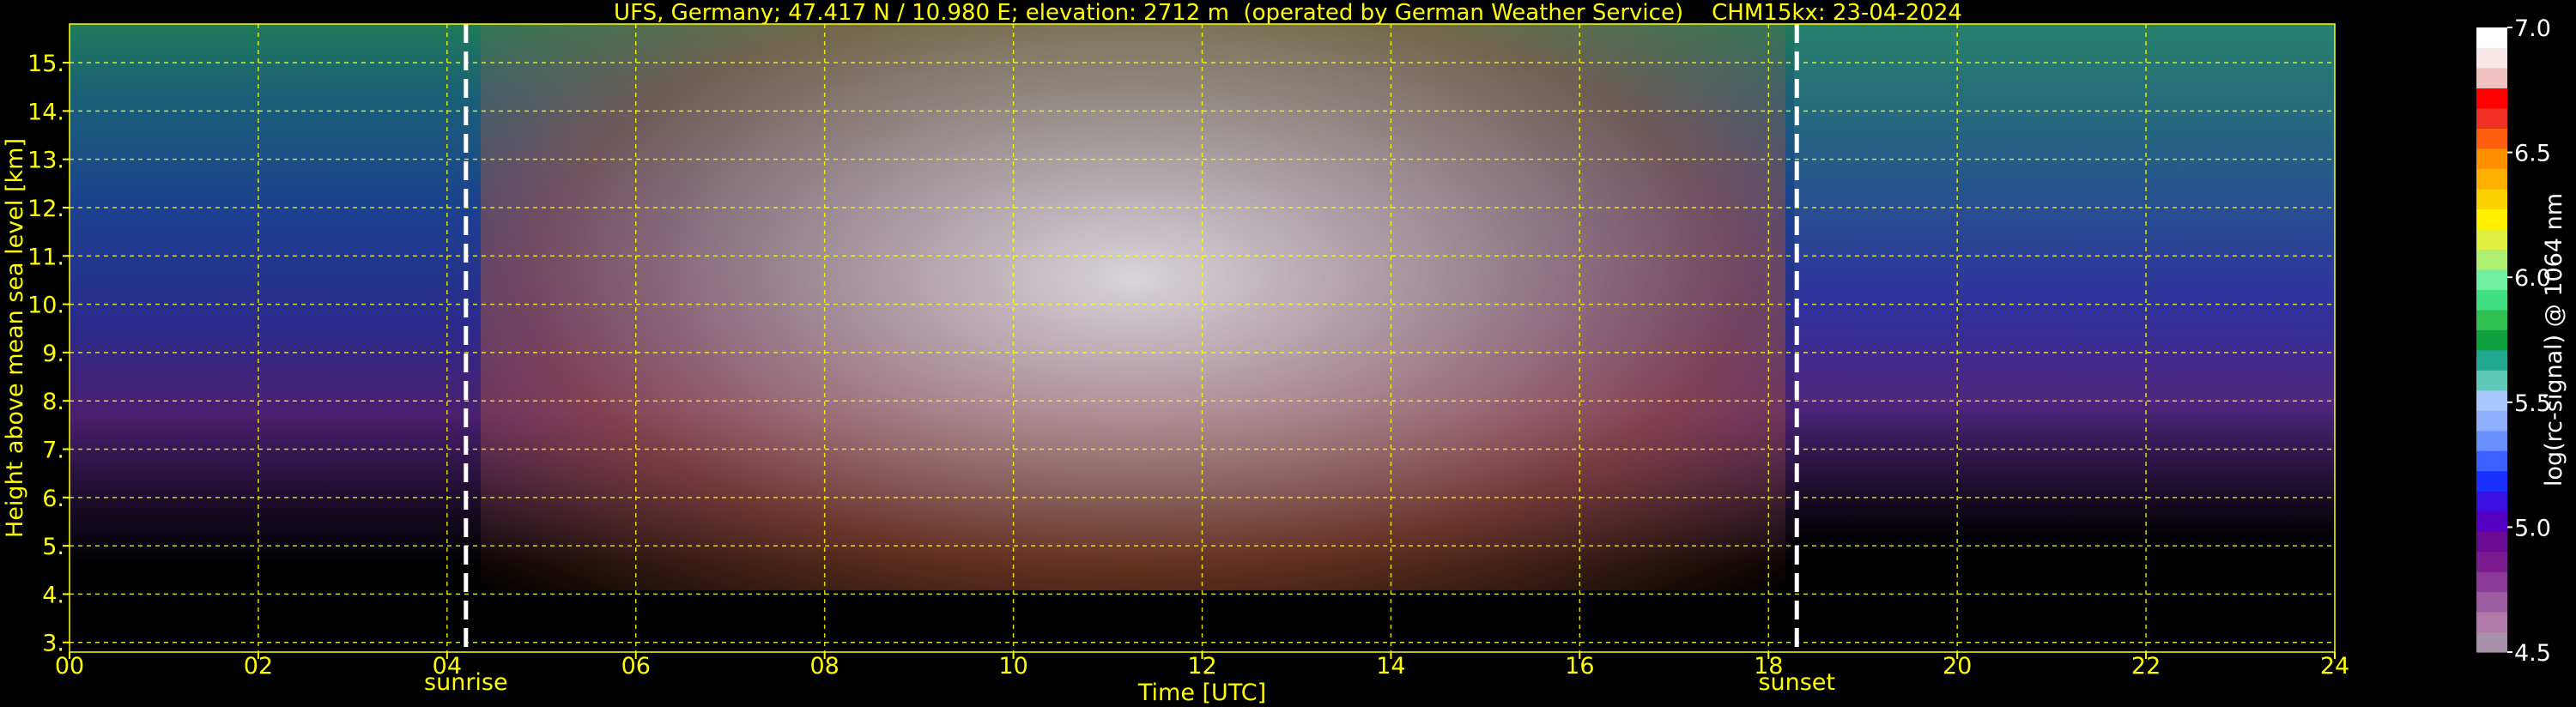  What do you see at coordinates (53, 451) in the screenshot?
I see `y-tick-label-4: 7.` at bounding box center [53, 451].